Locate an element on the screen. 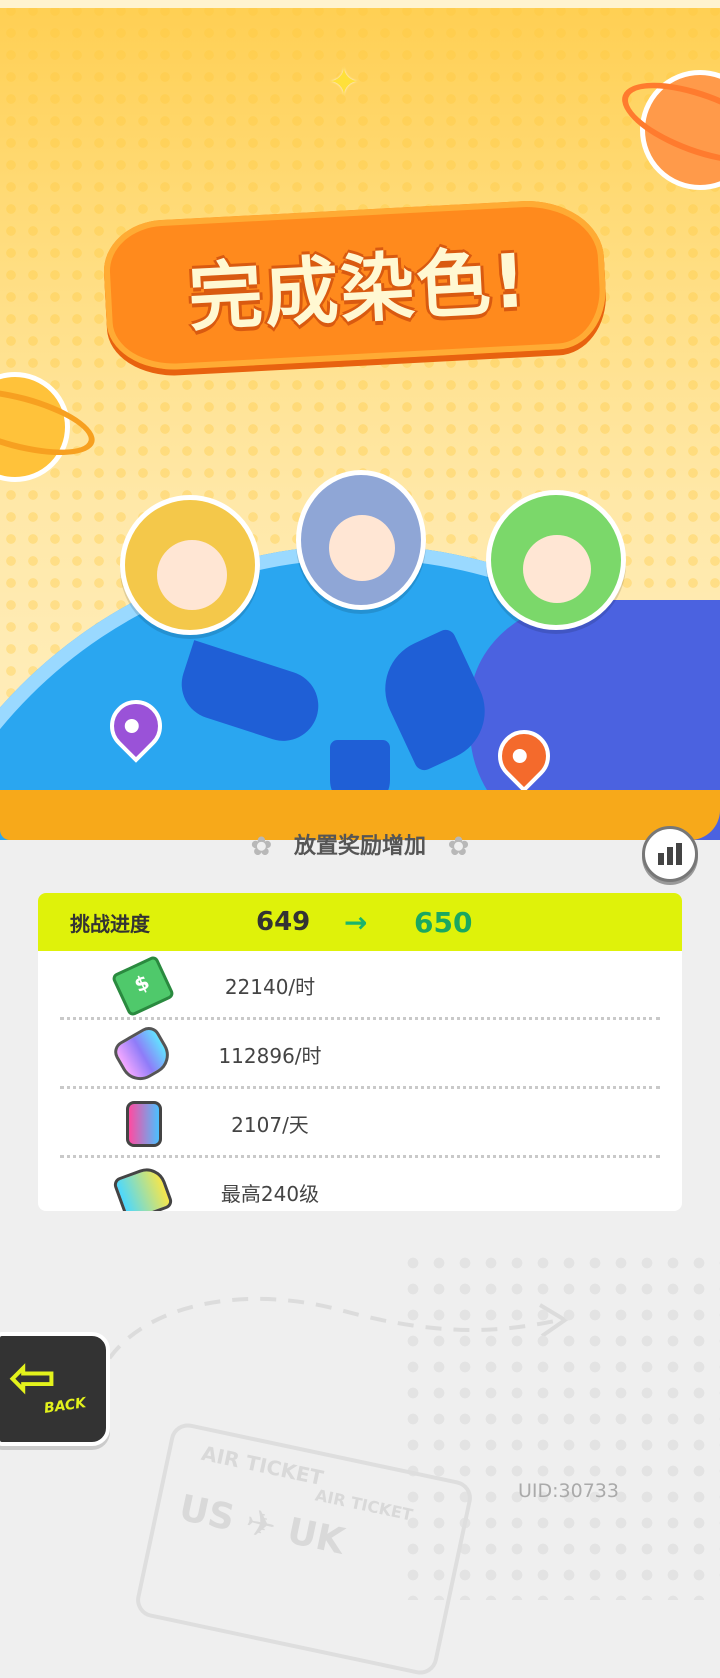 This screenshot has height=1678, width=720. reward-value: 2107/天 is located at coordinates (270, 1125).